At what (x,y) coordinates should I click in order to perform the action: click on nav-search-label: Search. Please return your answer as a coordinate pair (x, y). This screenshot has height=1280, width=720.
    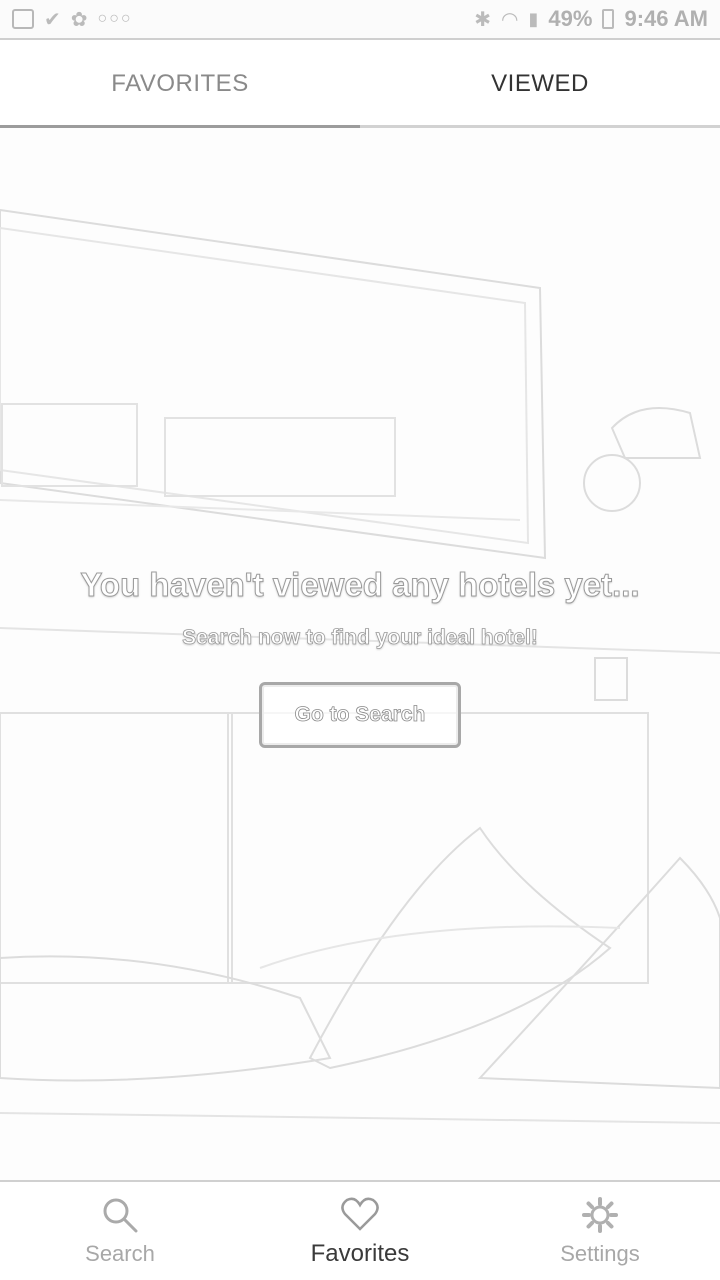
    Looking at the image, I should click on (120, 1253).